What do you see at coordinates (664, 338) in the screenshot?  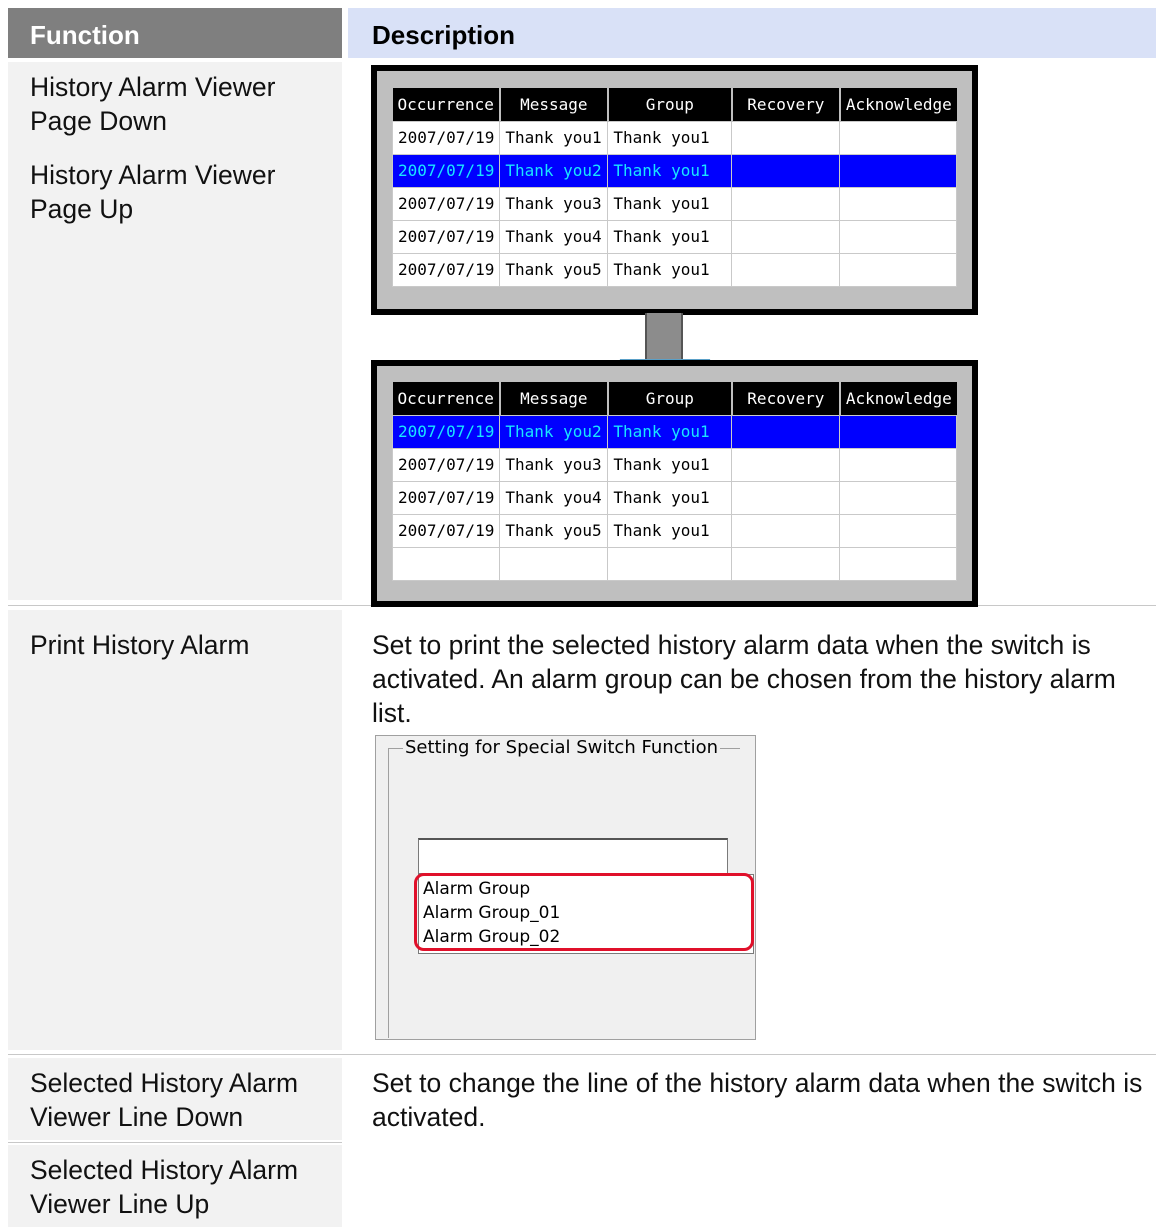 I see `down-arrow-shaft` at bounding box center [664, 338].